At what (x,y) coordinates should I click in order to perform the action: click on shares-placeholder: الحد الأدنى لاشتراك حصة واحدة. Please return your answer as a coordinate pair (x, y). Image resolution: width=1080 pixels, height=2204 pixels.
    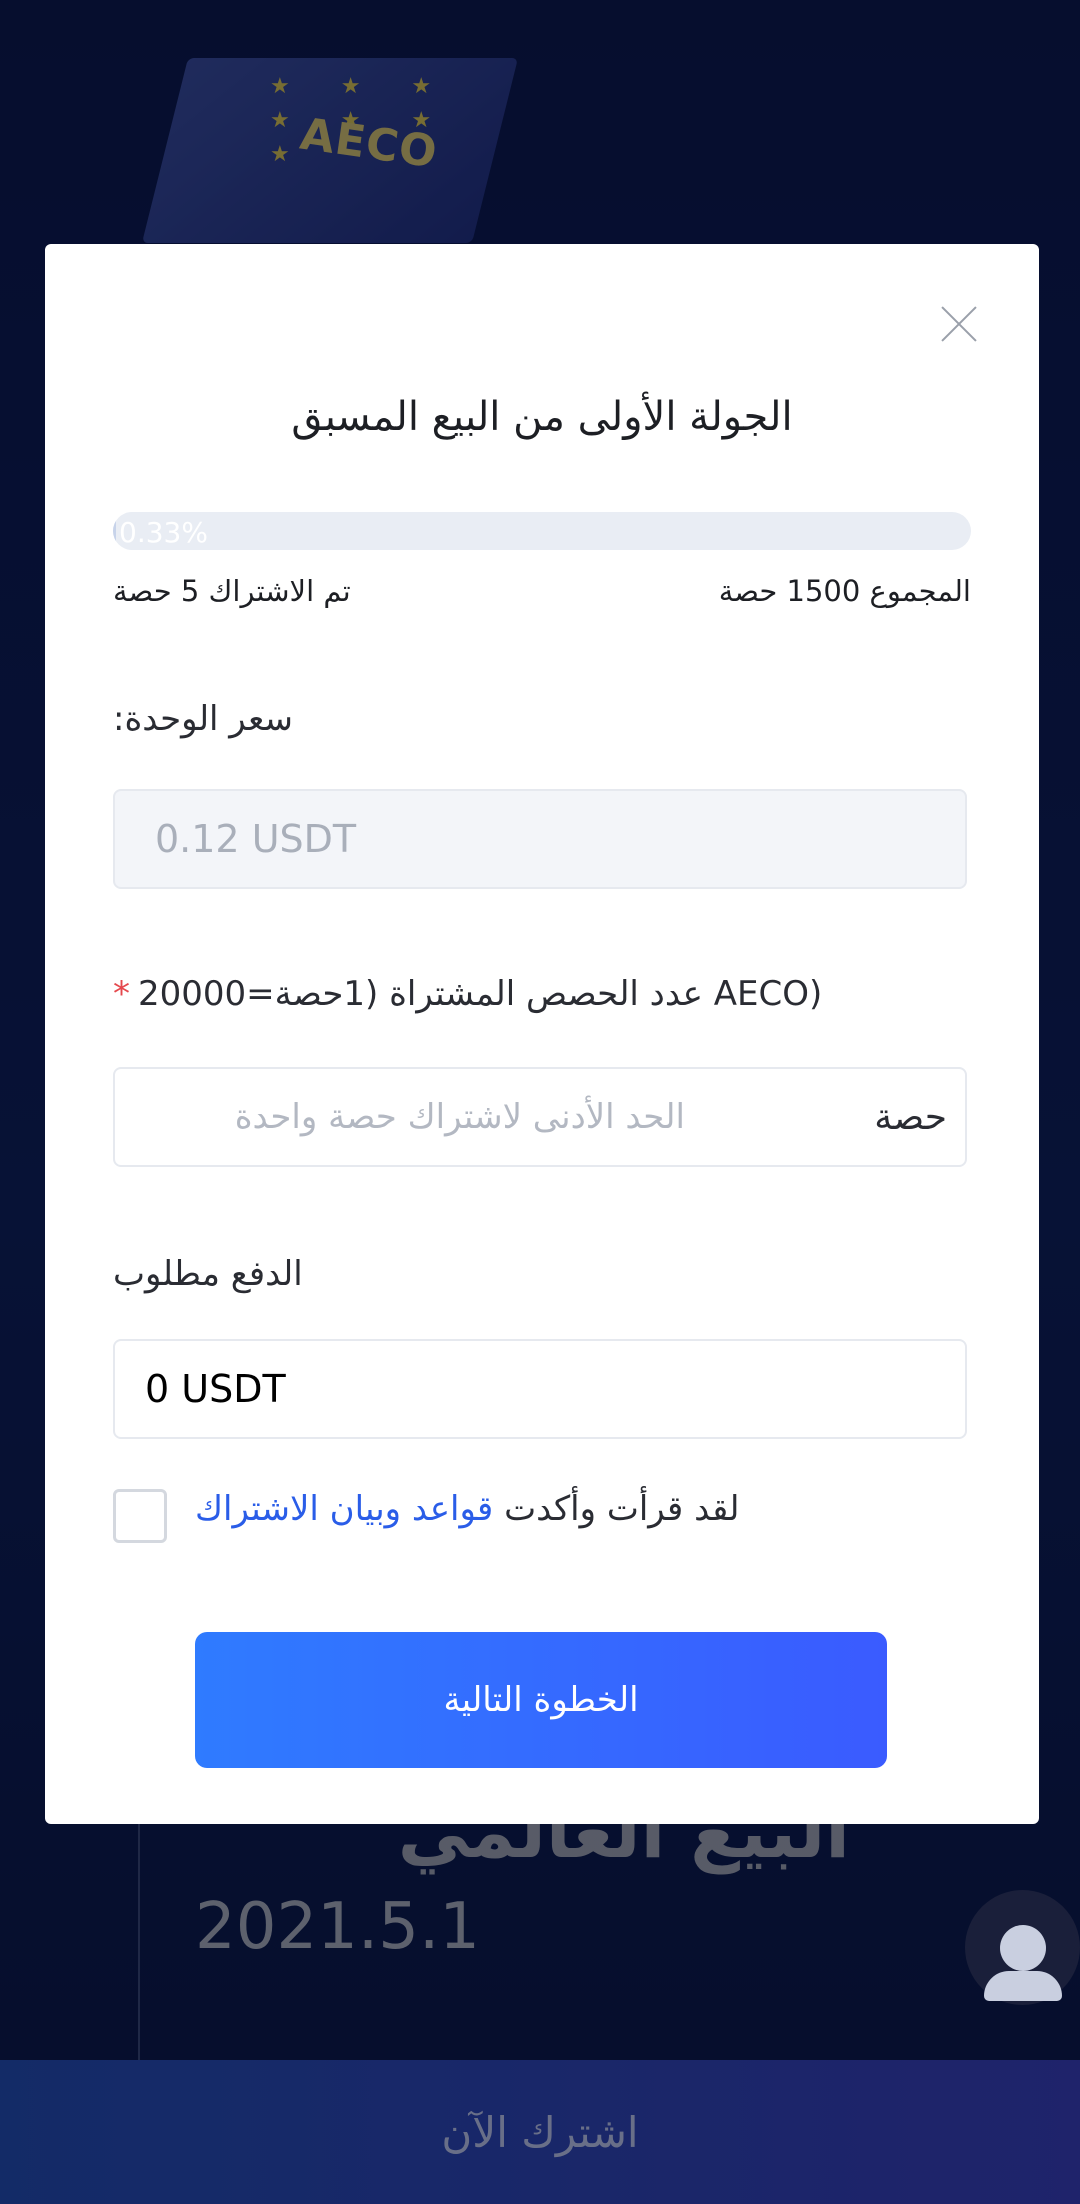
    Looking at the image, I should click on (459, 1117).